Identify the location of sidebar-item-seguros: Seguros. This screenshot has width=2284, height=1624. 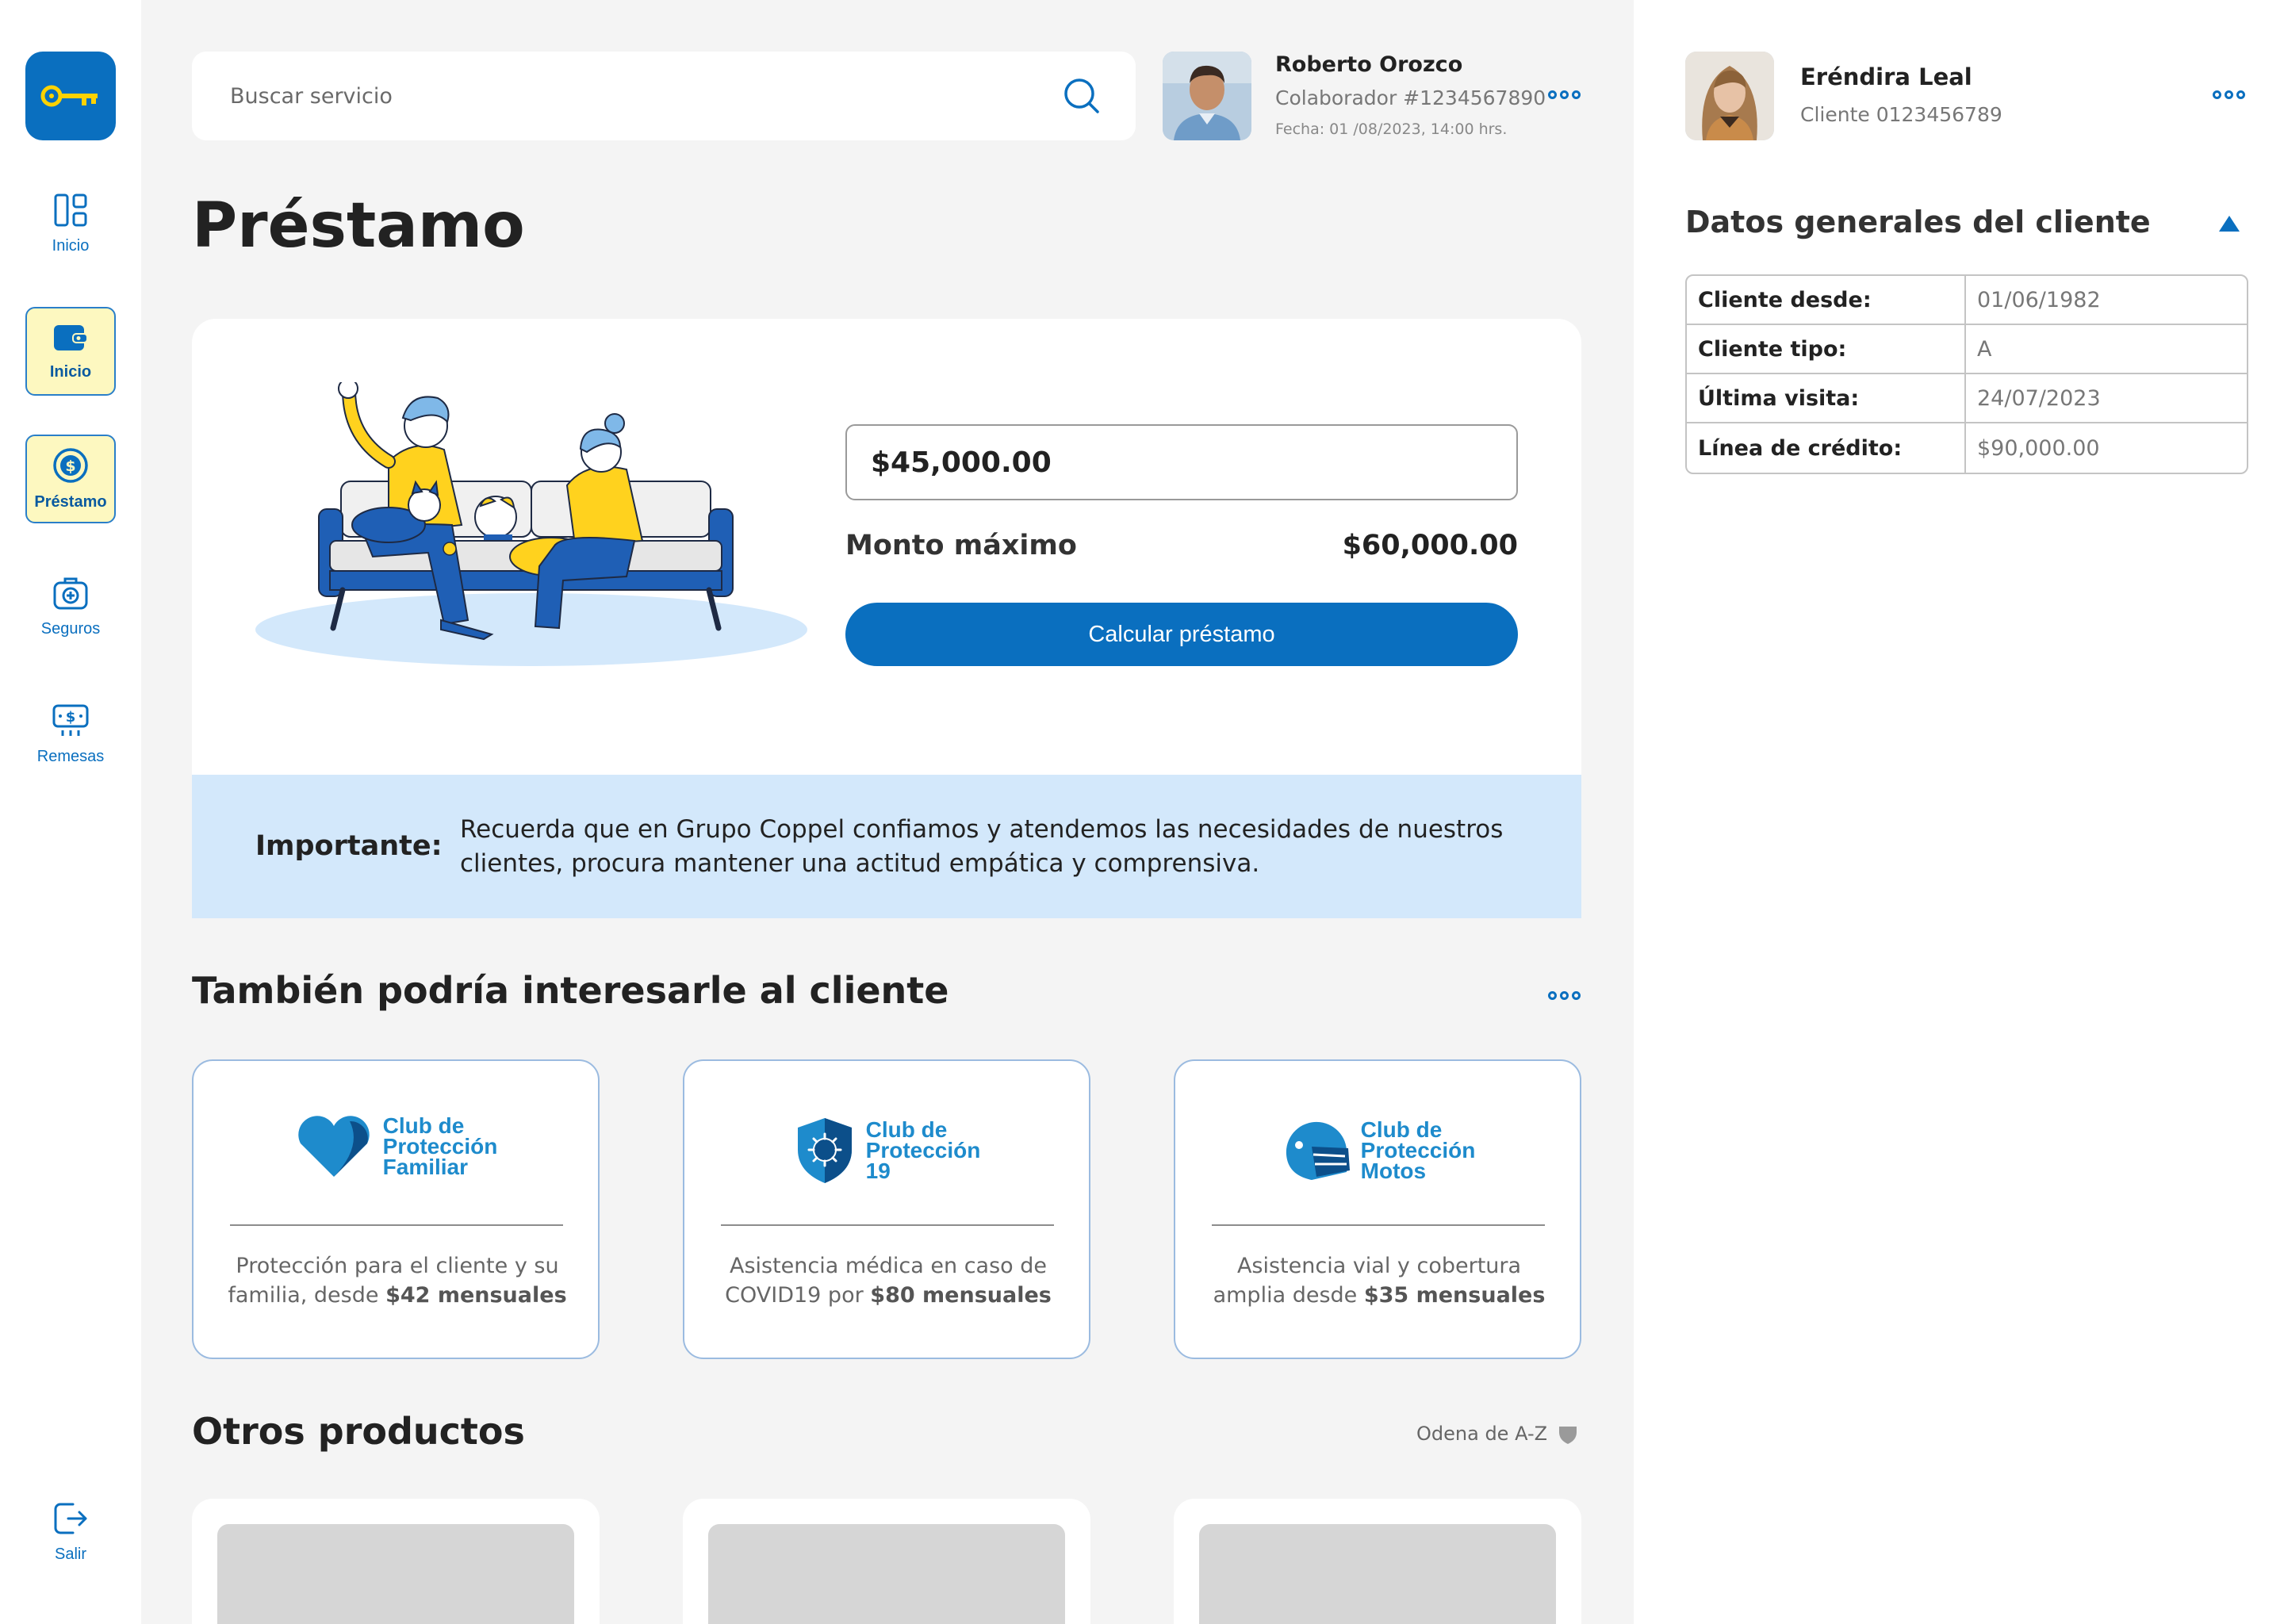
(70, 606).